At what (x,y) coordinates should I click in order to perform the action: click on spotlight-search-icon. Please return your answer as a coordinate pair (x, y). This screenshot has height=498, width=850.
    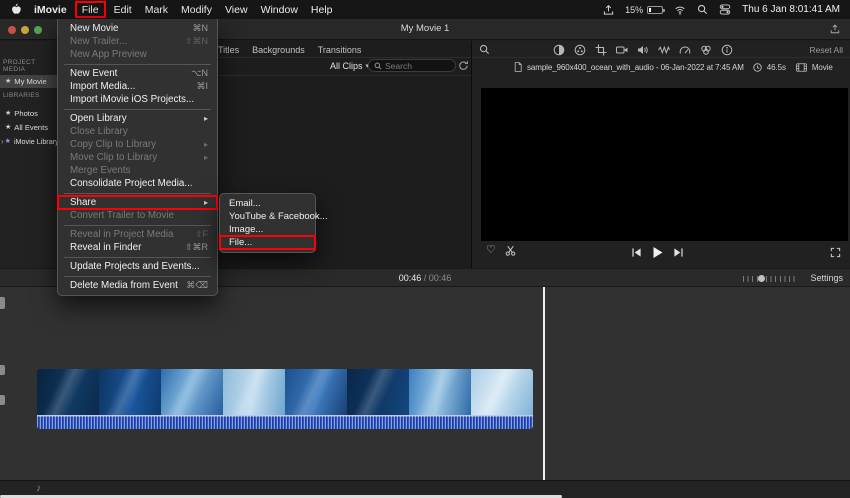
    Looking at the image, I should click on (702, 9).